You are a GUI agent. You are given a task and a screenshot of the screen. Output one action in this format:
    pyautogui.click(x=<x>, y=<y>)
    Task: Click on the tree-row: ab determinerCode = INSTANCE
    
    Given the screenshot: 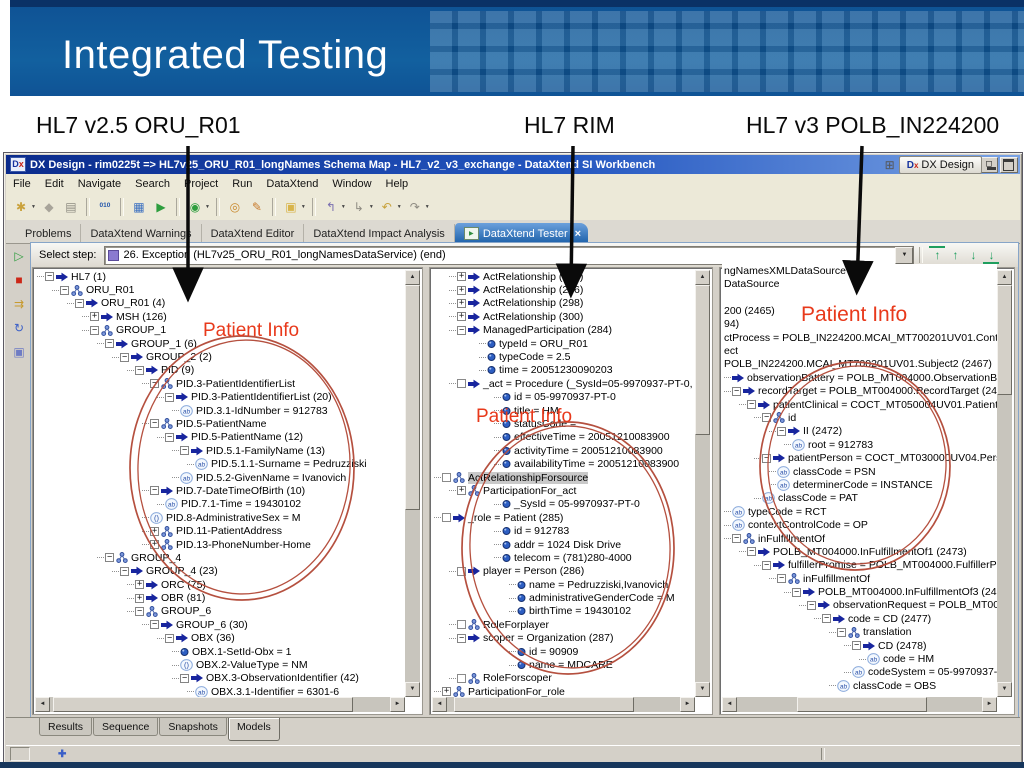 What is the action you would take?
    pyautogui.click(x=859, y=484)
    